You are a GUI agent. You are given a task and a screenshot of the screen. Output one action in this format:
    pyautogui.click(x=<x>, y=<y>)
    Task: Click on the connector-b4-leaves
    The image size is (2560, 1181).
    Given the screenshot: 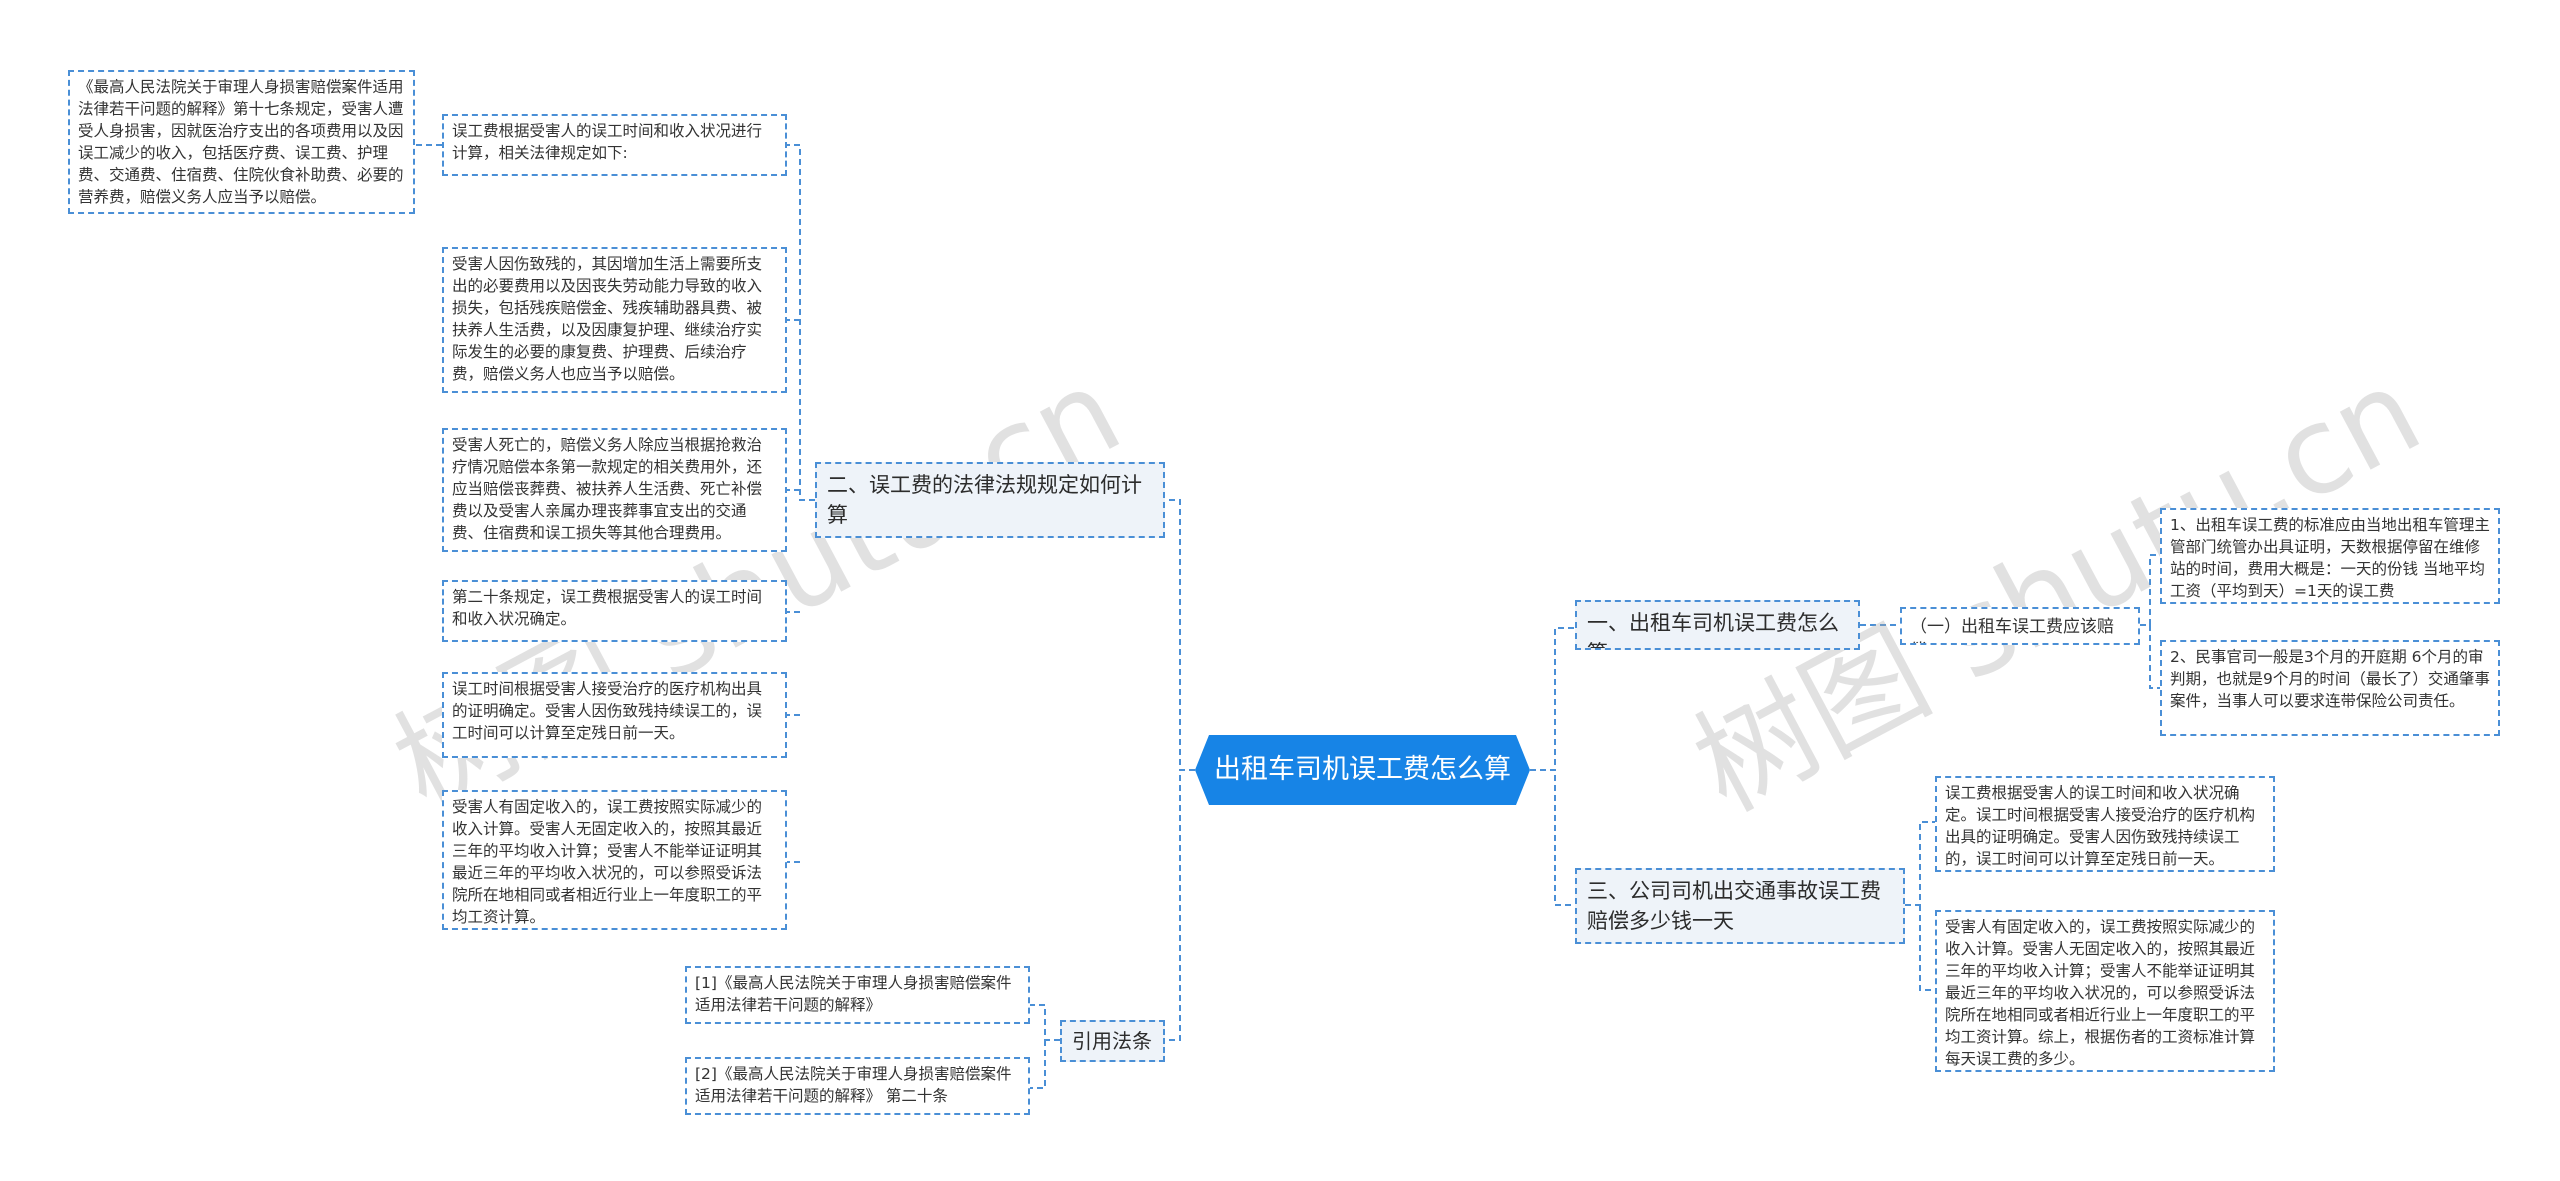 What is the action you would take?
    pyautogui.click(x=1045, y=1046)
    